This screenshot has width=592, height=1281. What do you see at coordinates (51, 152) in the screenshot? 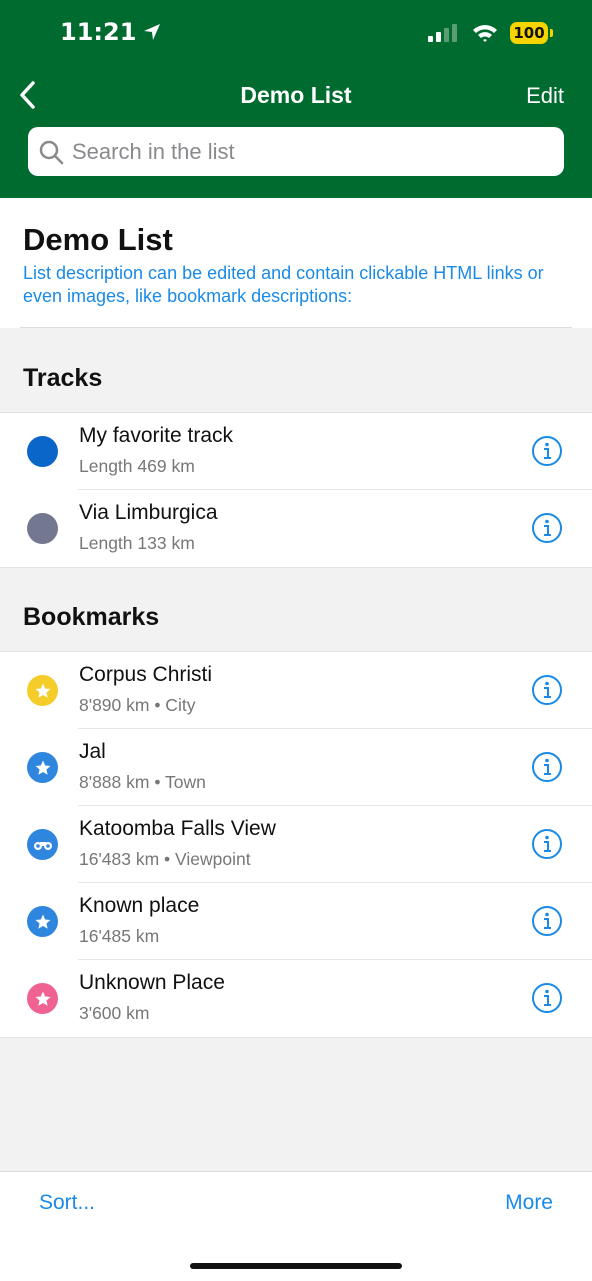
I see `search-icon` at bounding box center [51, 152].